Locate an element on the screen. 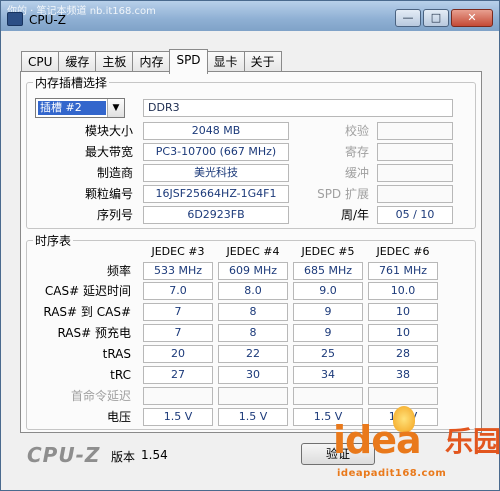 Image resolution: width=500 pixels, height=491 pixels. cpuz-app-icon is located at coordinates (15, 19).